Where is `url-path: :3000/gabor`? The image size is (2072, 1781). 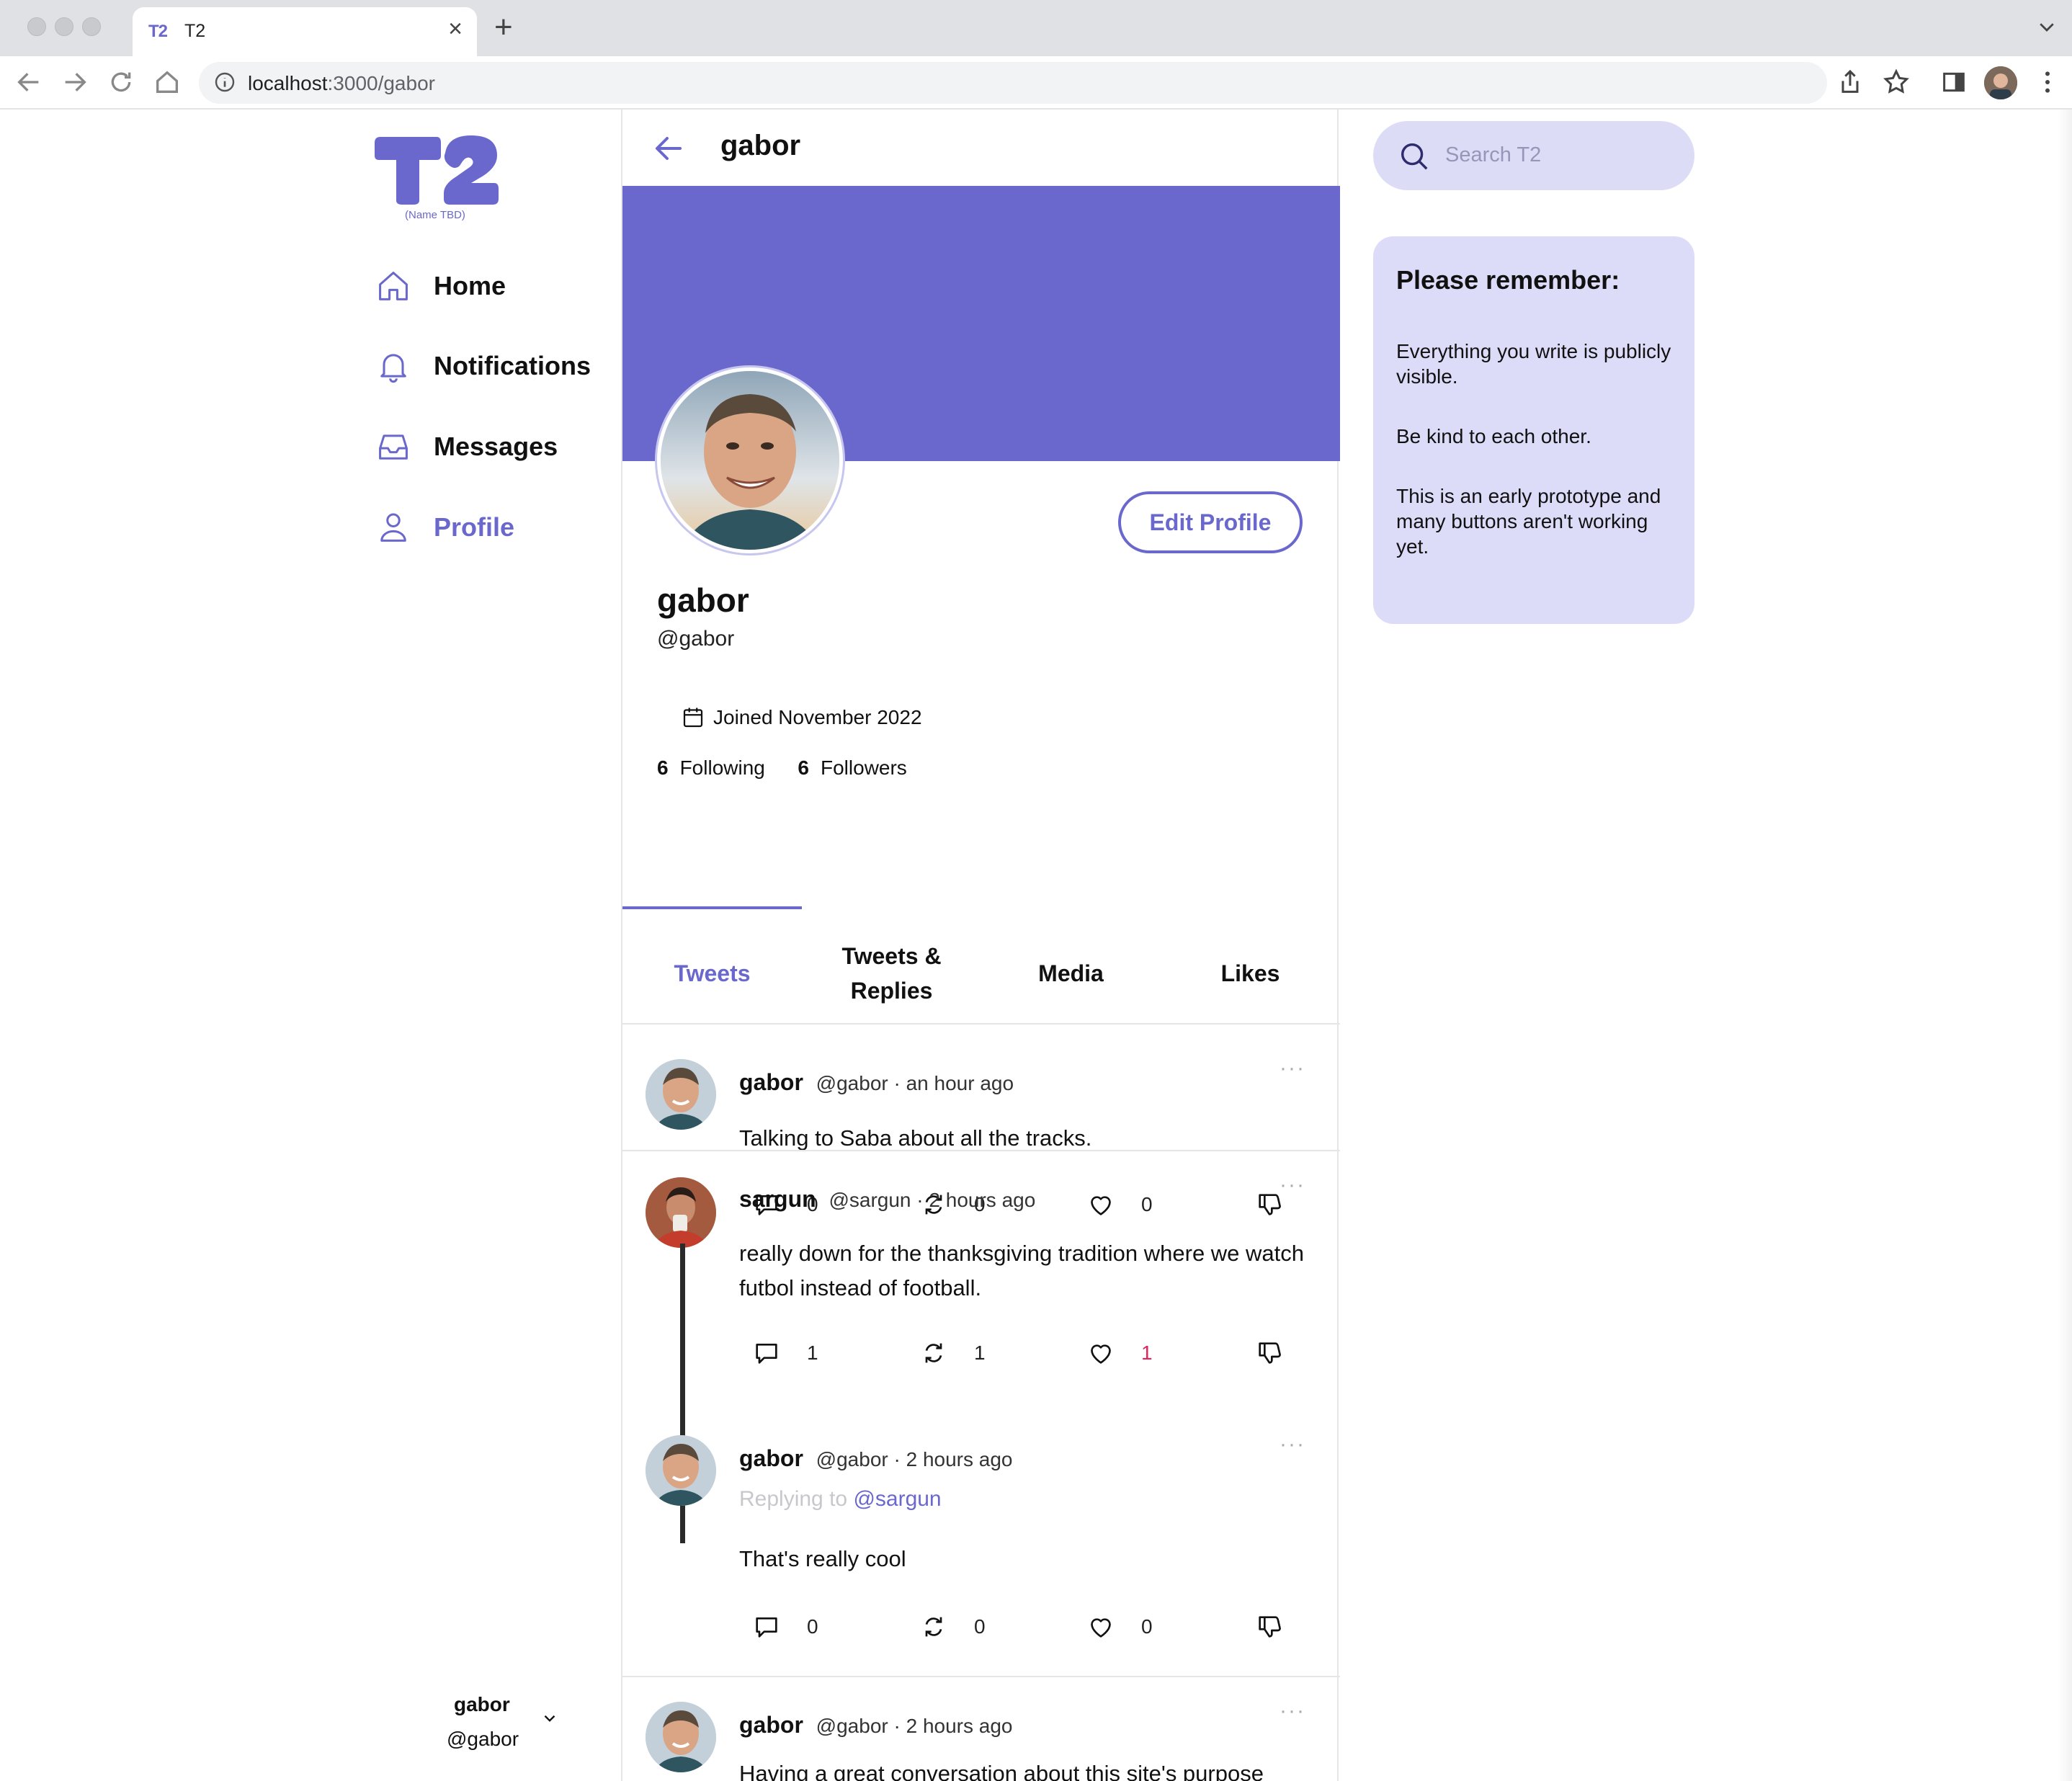
url-path: :3000/gabor is located at coordinates (381, 83).